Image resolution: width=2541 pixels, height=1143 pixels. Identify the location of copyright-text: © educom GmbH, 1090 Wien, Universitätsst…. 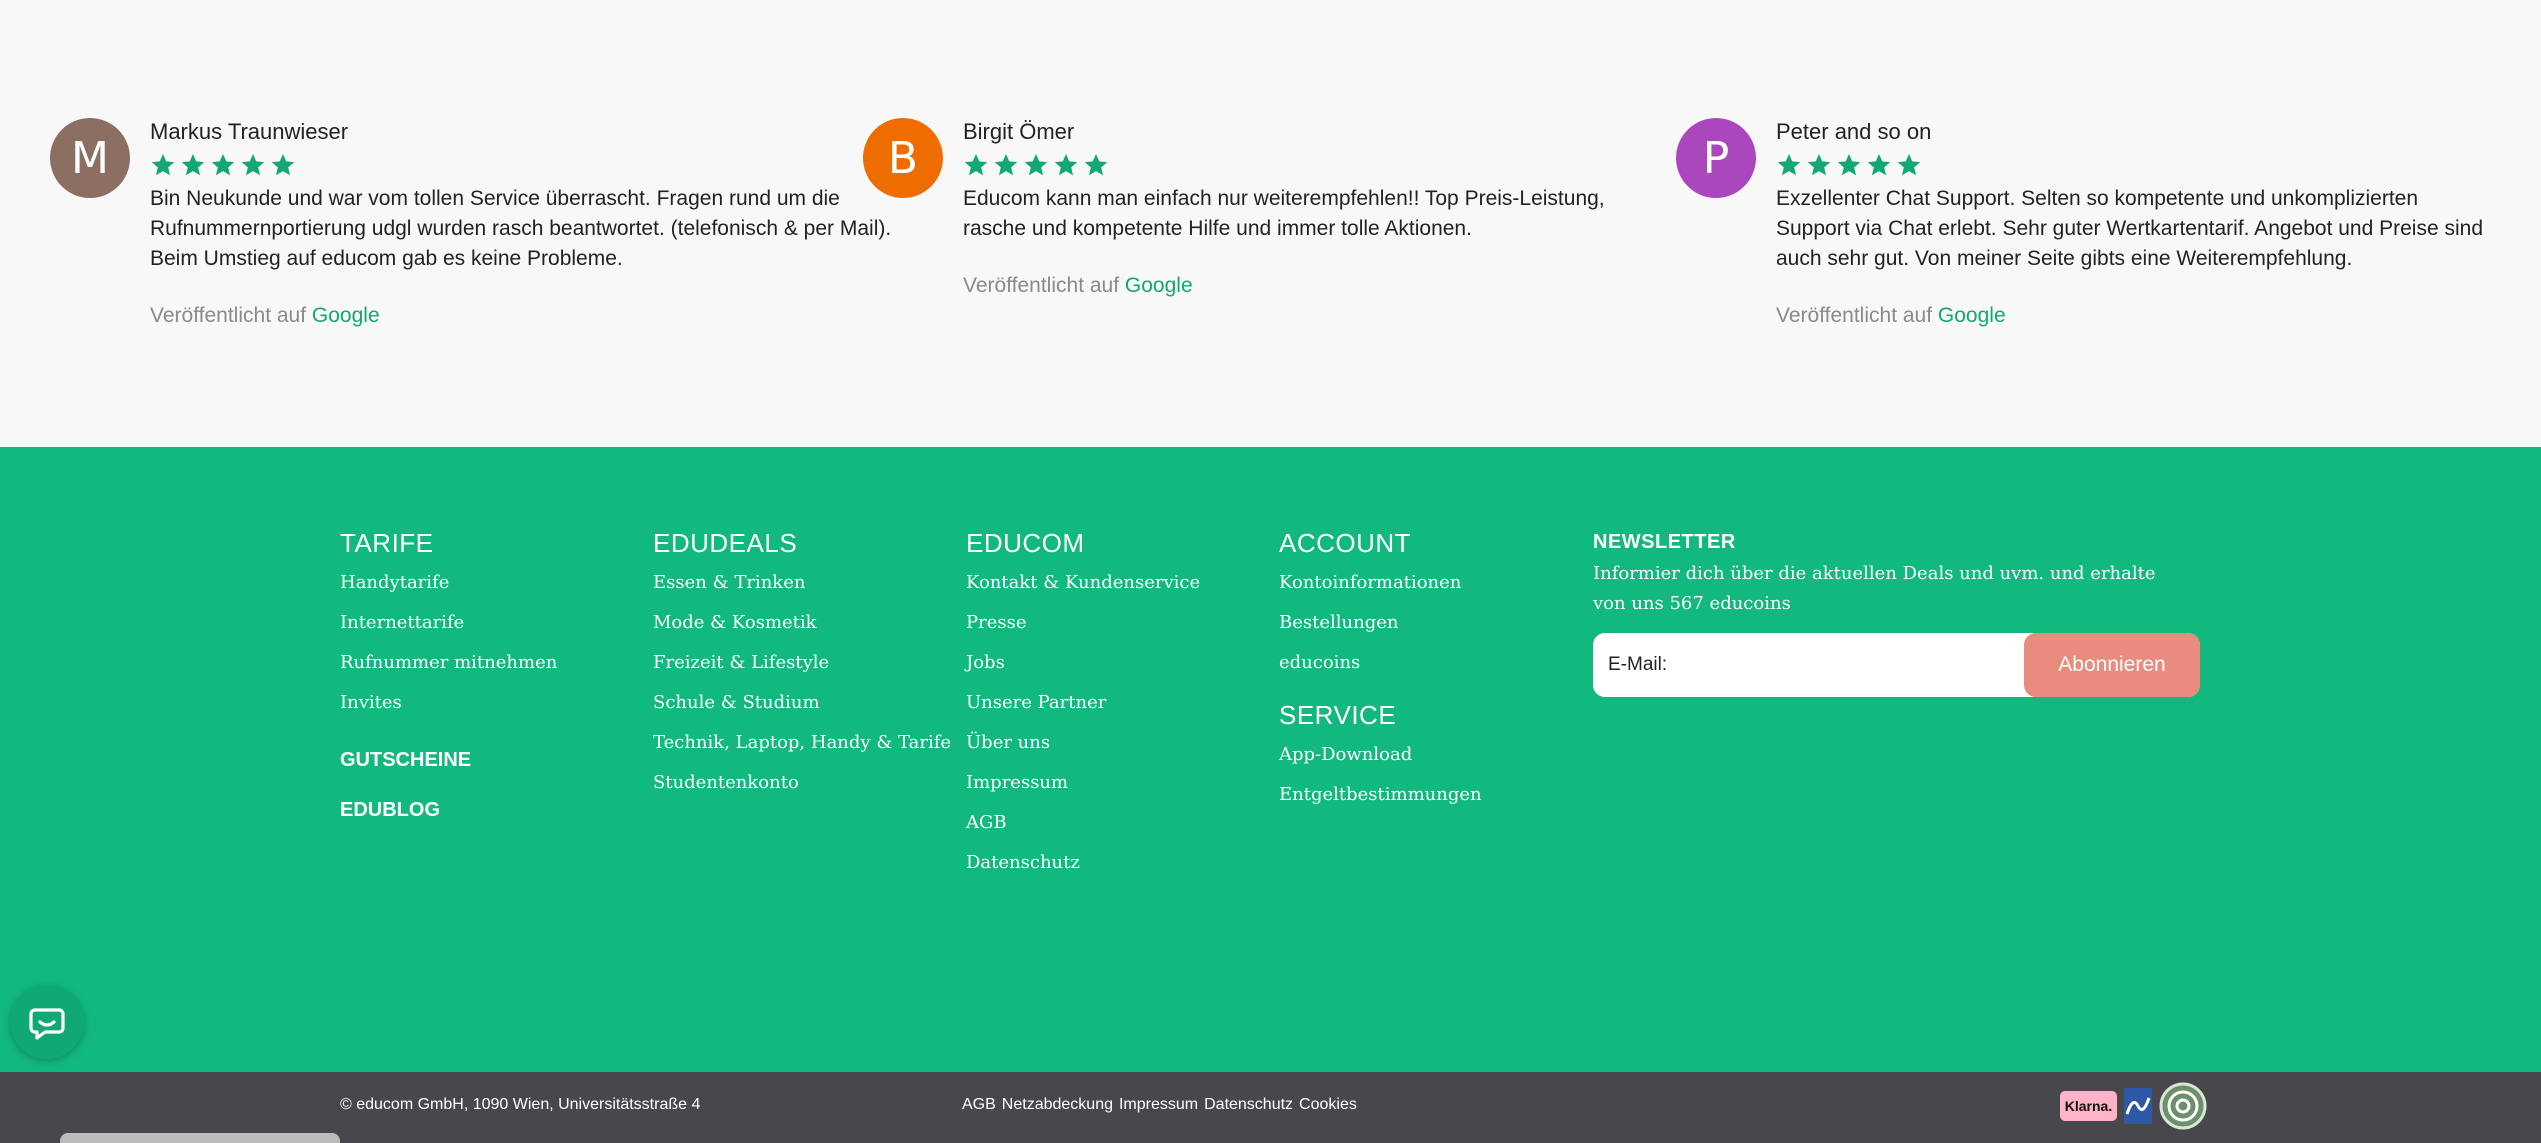
(520, 1104).